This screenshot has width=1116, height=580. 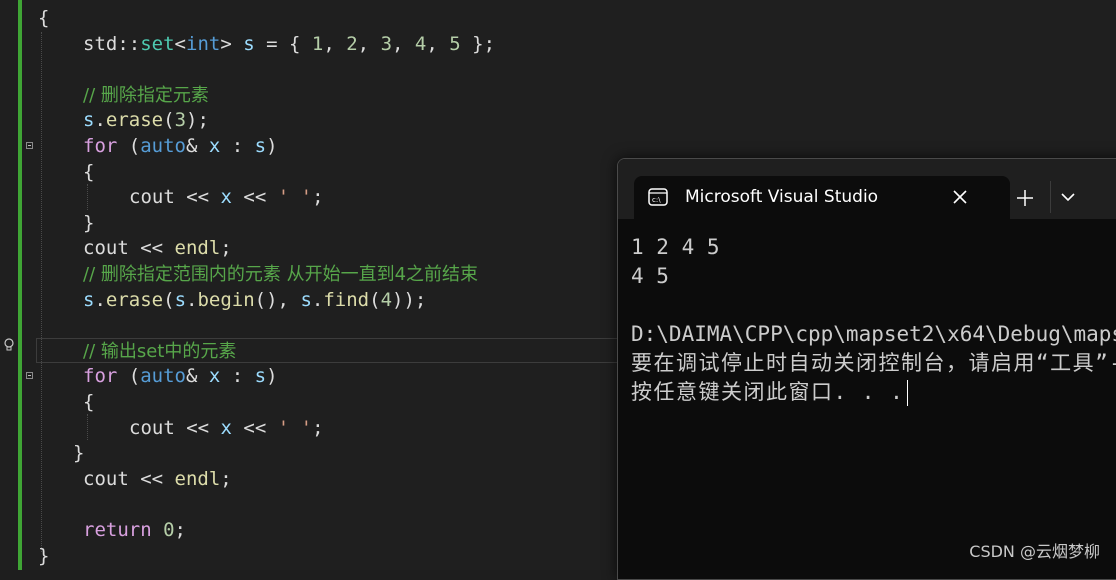 What do you see at coordinates (180, 43) in the screenshot?
I see `code-token: <` at bounding box center [180, 43].